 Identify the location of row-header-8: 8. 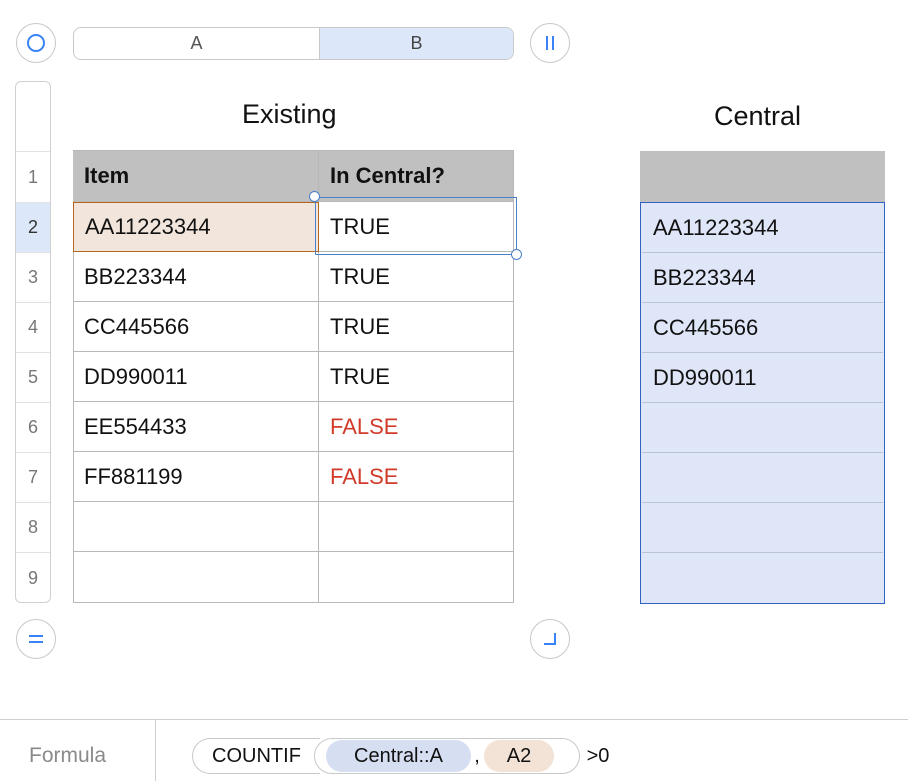
(33, 527).